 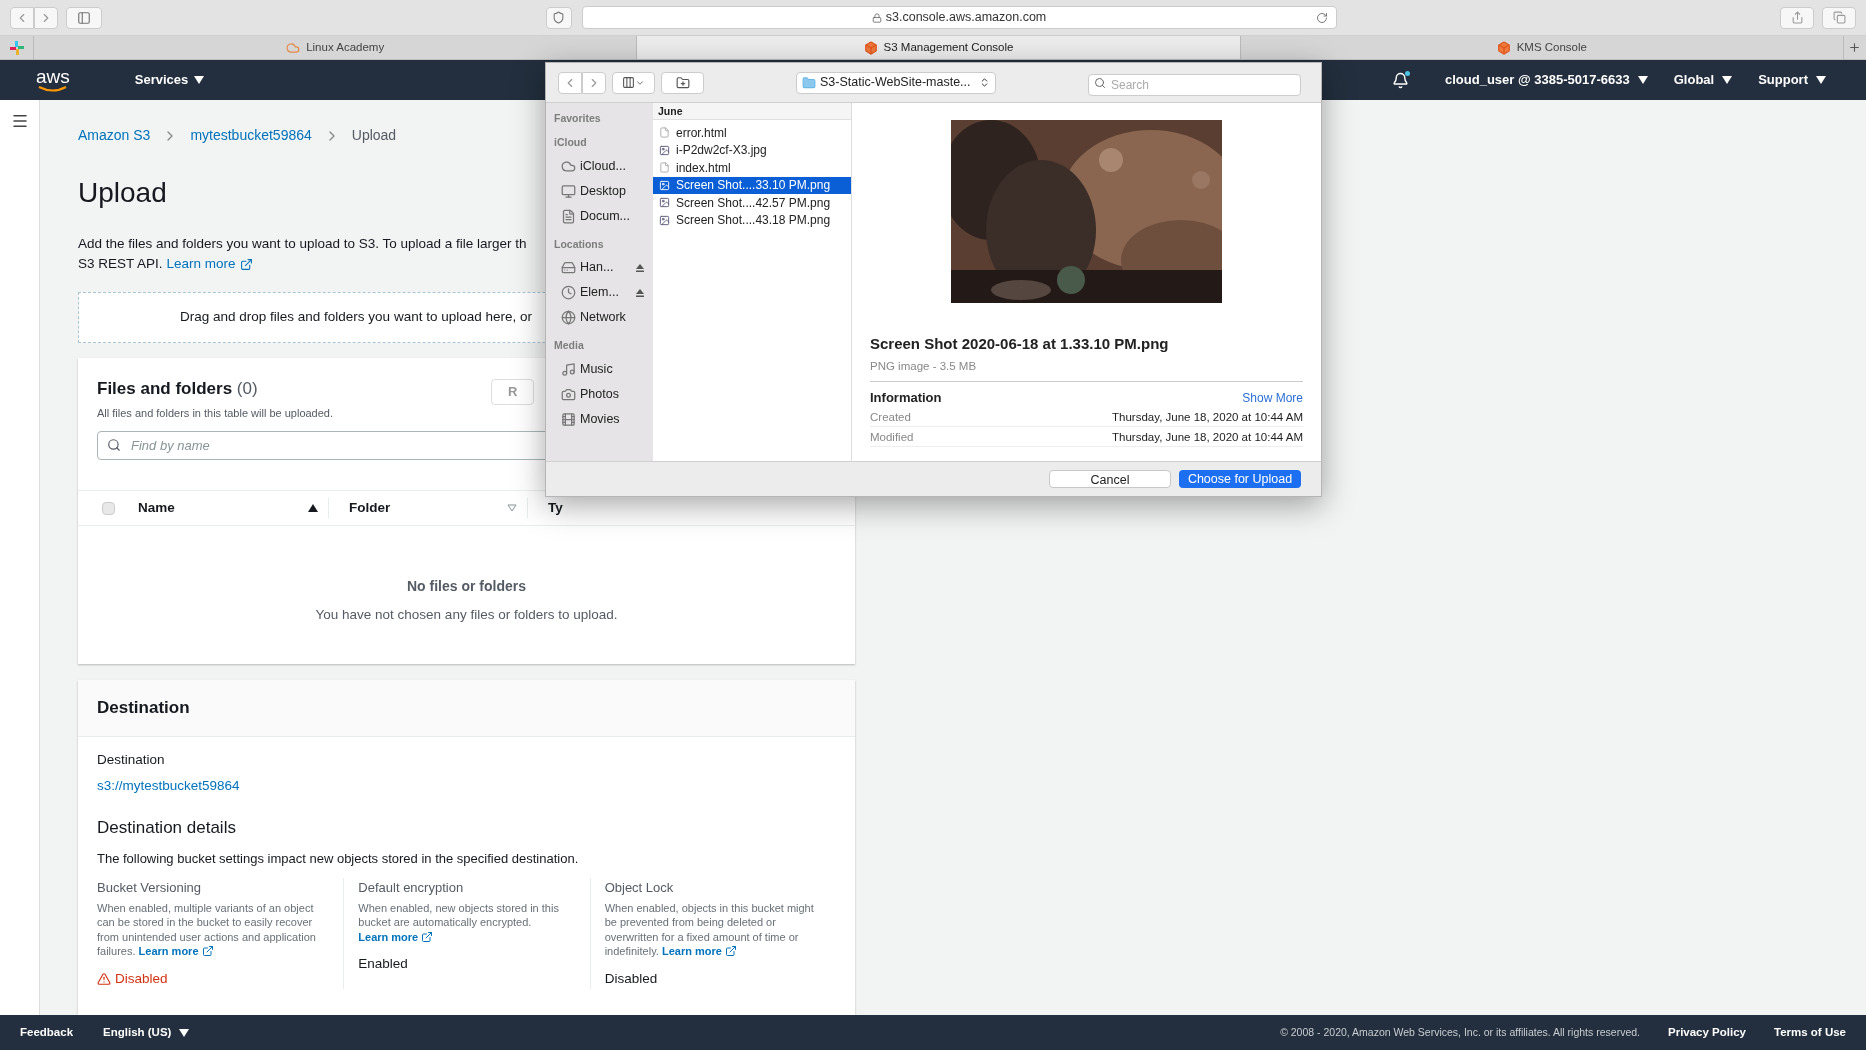 I want to click on cloud-icon, so click(x=293, y=47).